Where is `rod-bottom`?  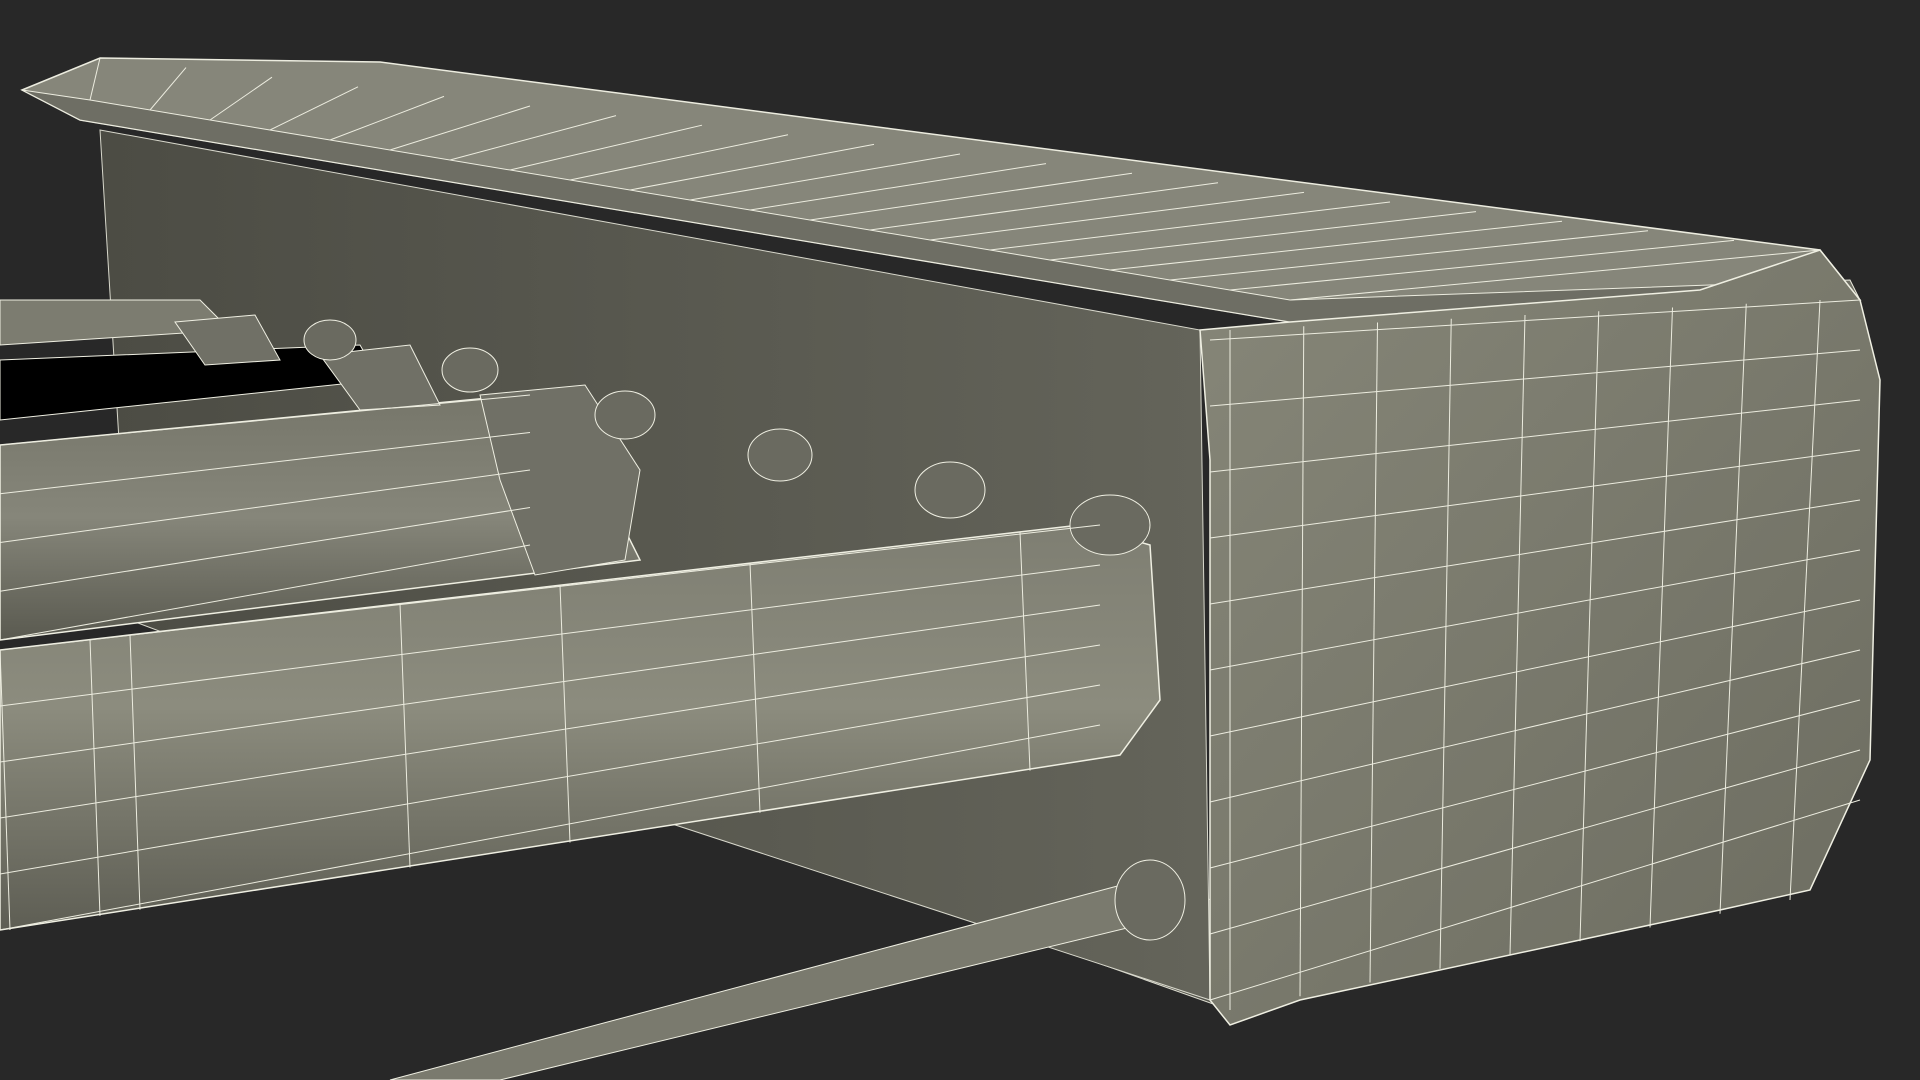 rod-bottom is located at coordinates (775, 979).